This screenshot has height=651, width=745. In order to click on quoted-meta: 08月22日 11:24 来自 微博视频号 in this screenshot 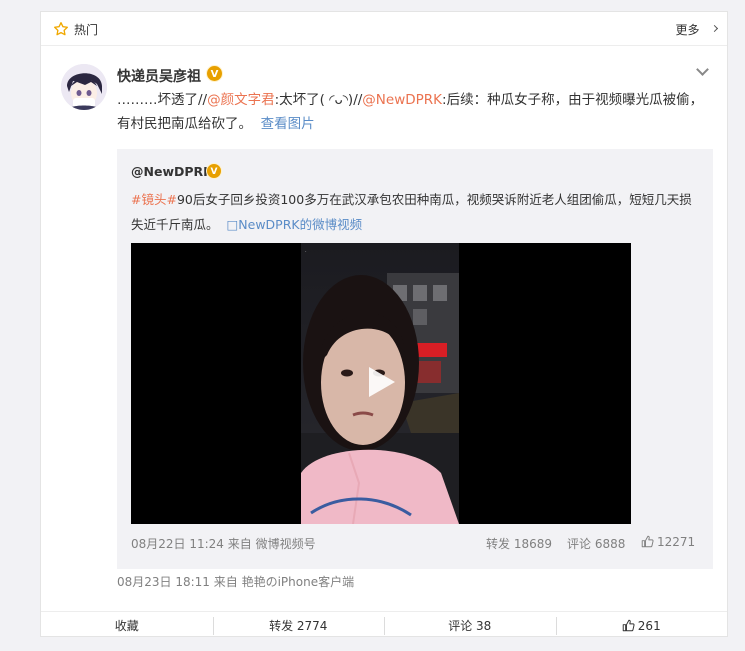, I will do `click(223, 544)`.